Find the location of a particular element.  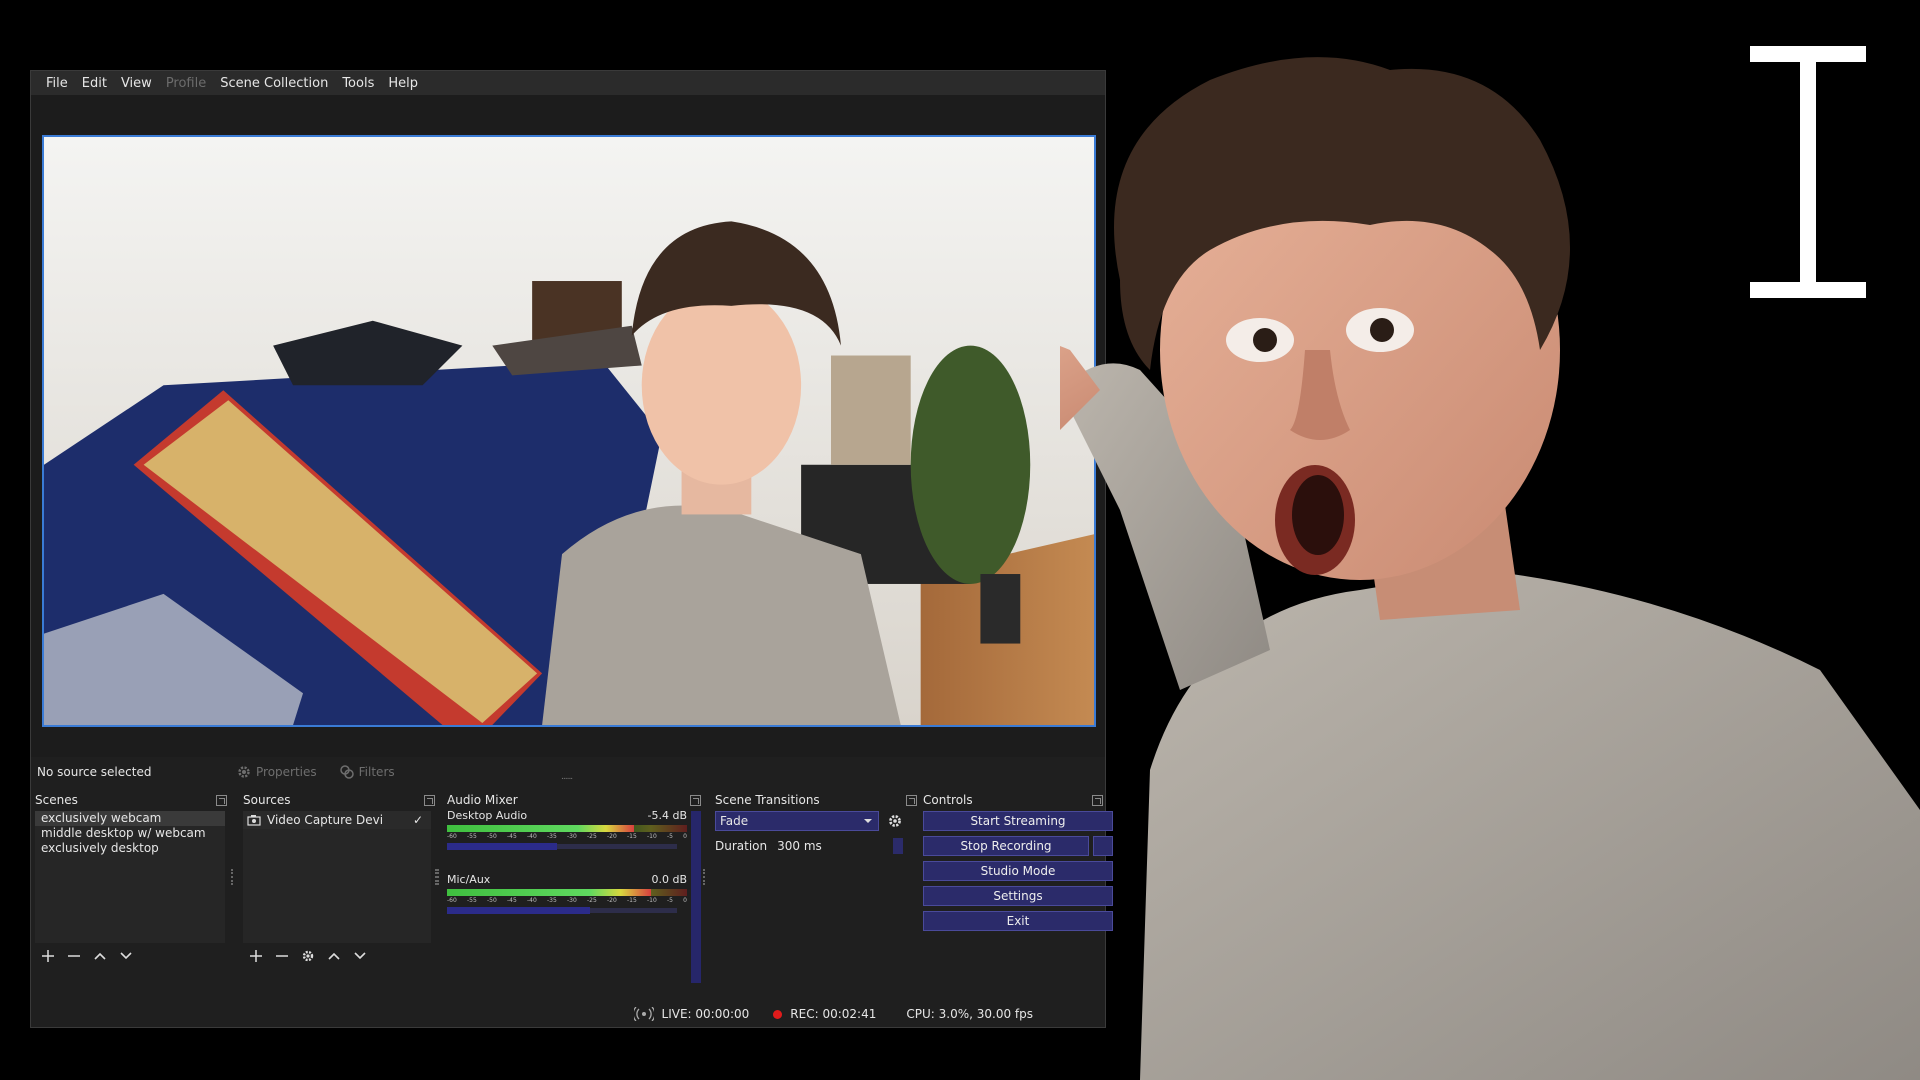

source-properties-button is located at coordinates (308, 956).